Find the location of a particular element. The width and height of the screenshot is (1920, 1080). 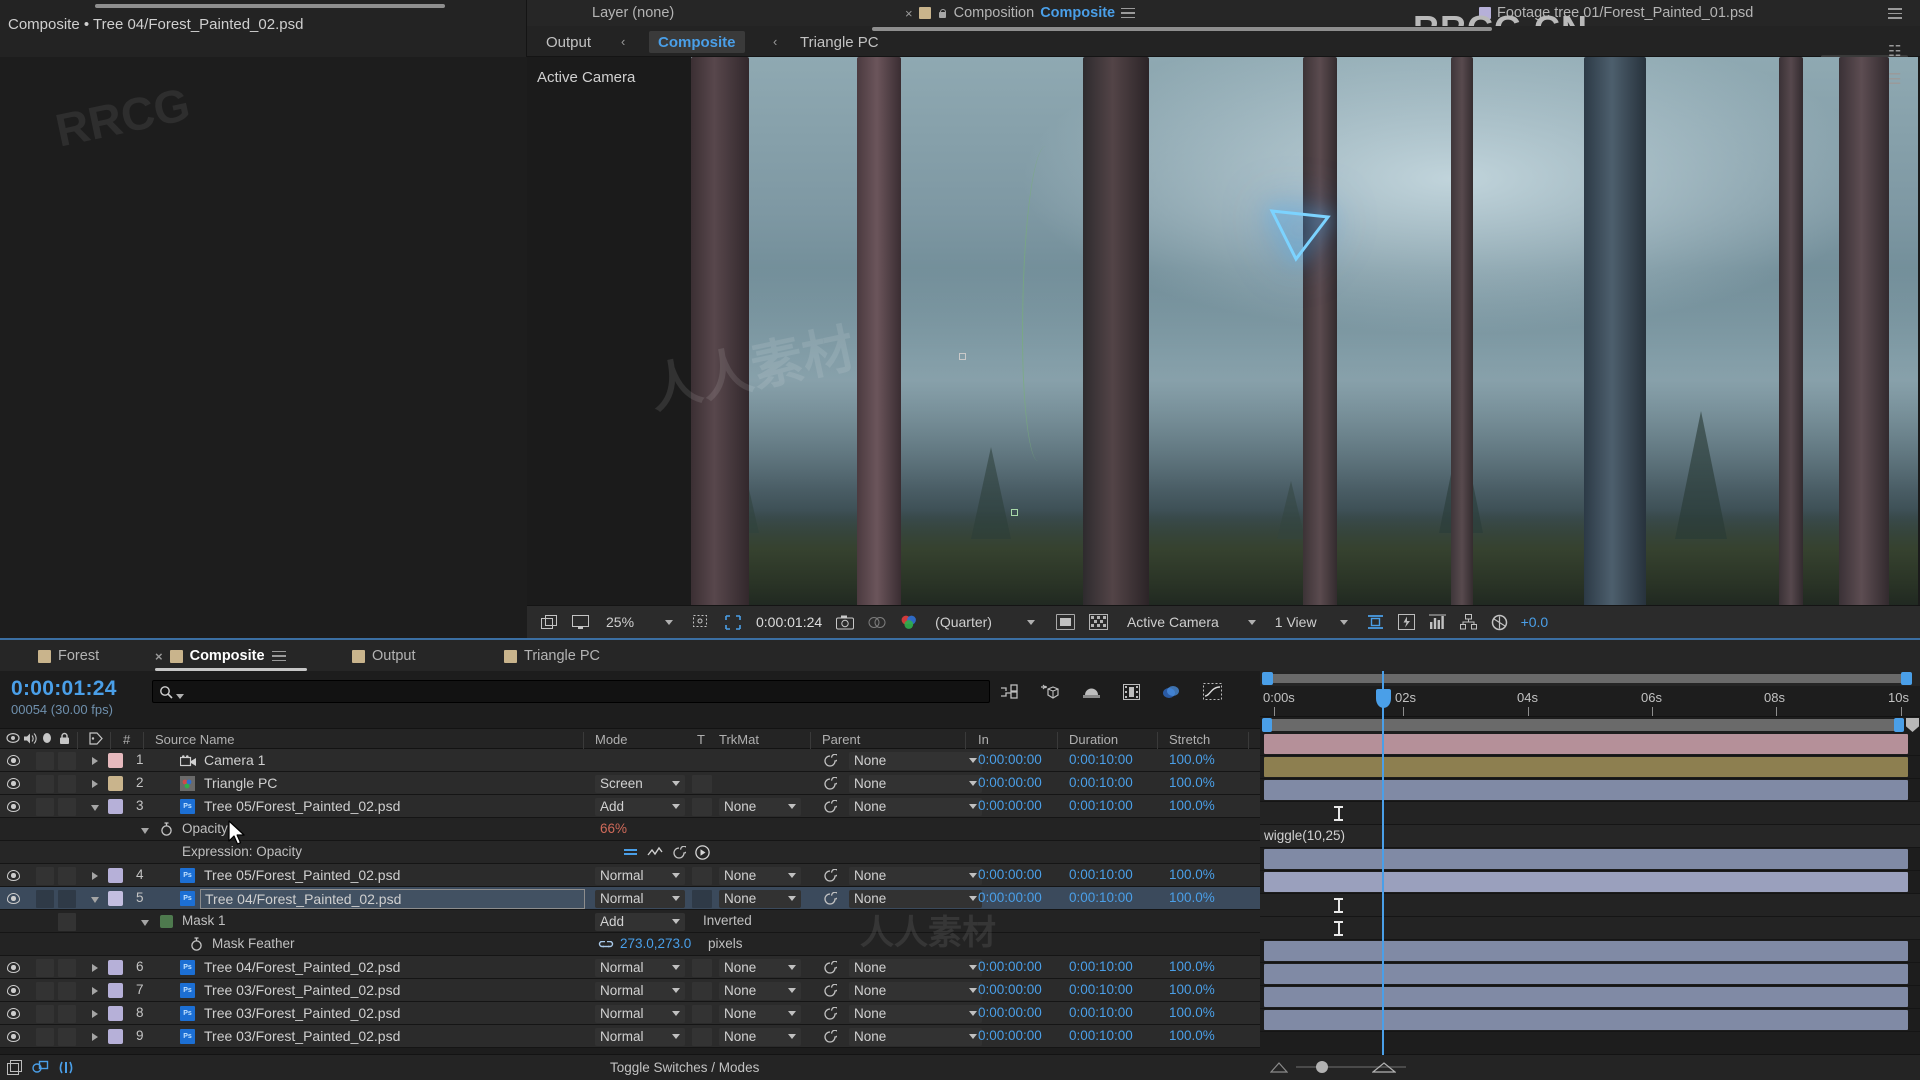

work-area-start-handle is located at coordinates (1267, 678).